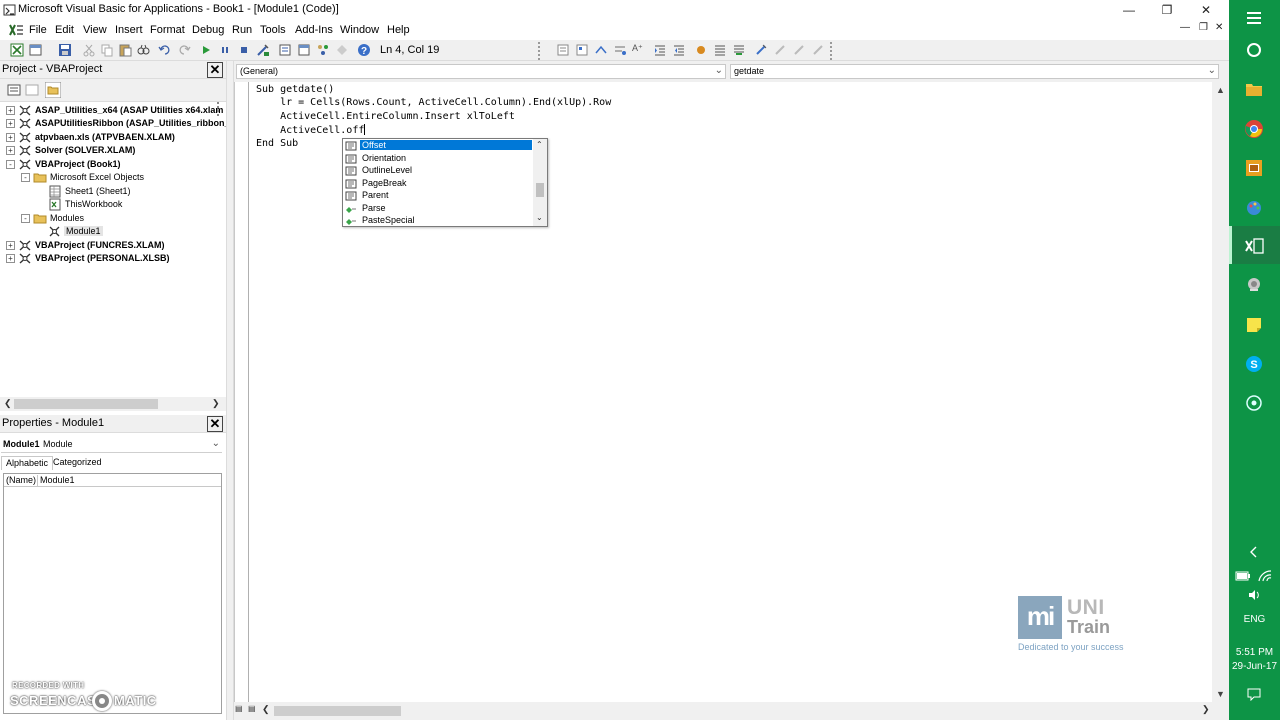 The width and height of the screenshot is (1280, 720). What do you see at coordinates (539, 217) in the screenshot?
I see `scroll-down-icon: ⌄` at bounding box center [539, 217].